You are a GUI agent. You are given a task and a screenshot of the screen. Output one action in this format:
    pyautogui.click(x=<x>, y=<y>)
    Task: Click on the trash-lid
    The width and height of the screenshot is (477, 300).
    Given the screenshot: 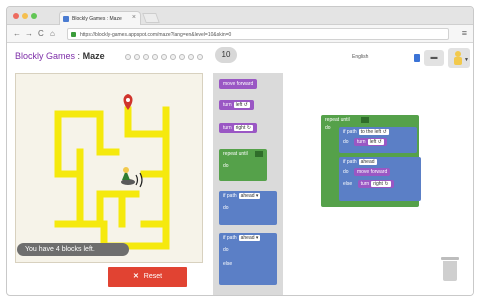 What is the action you would take?
    pyautogui.click(x=450, y=258)
    